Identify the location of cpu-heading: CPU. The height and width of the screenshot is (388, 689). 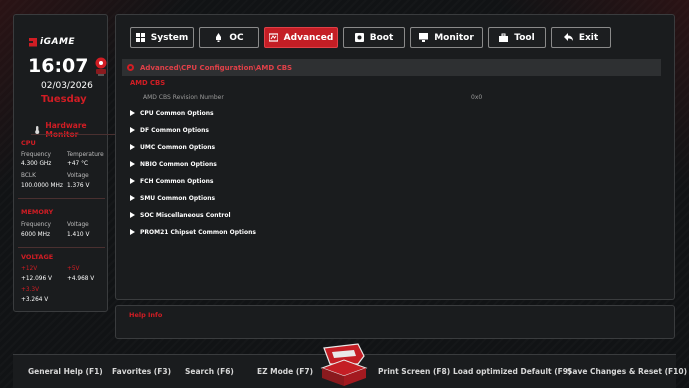
(28, 143).